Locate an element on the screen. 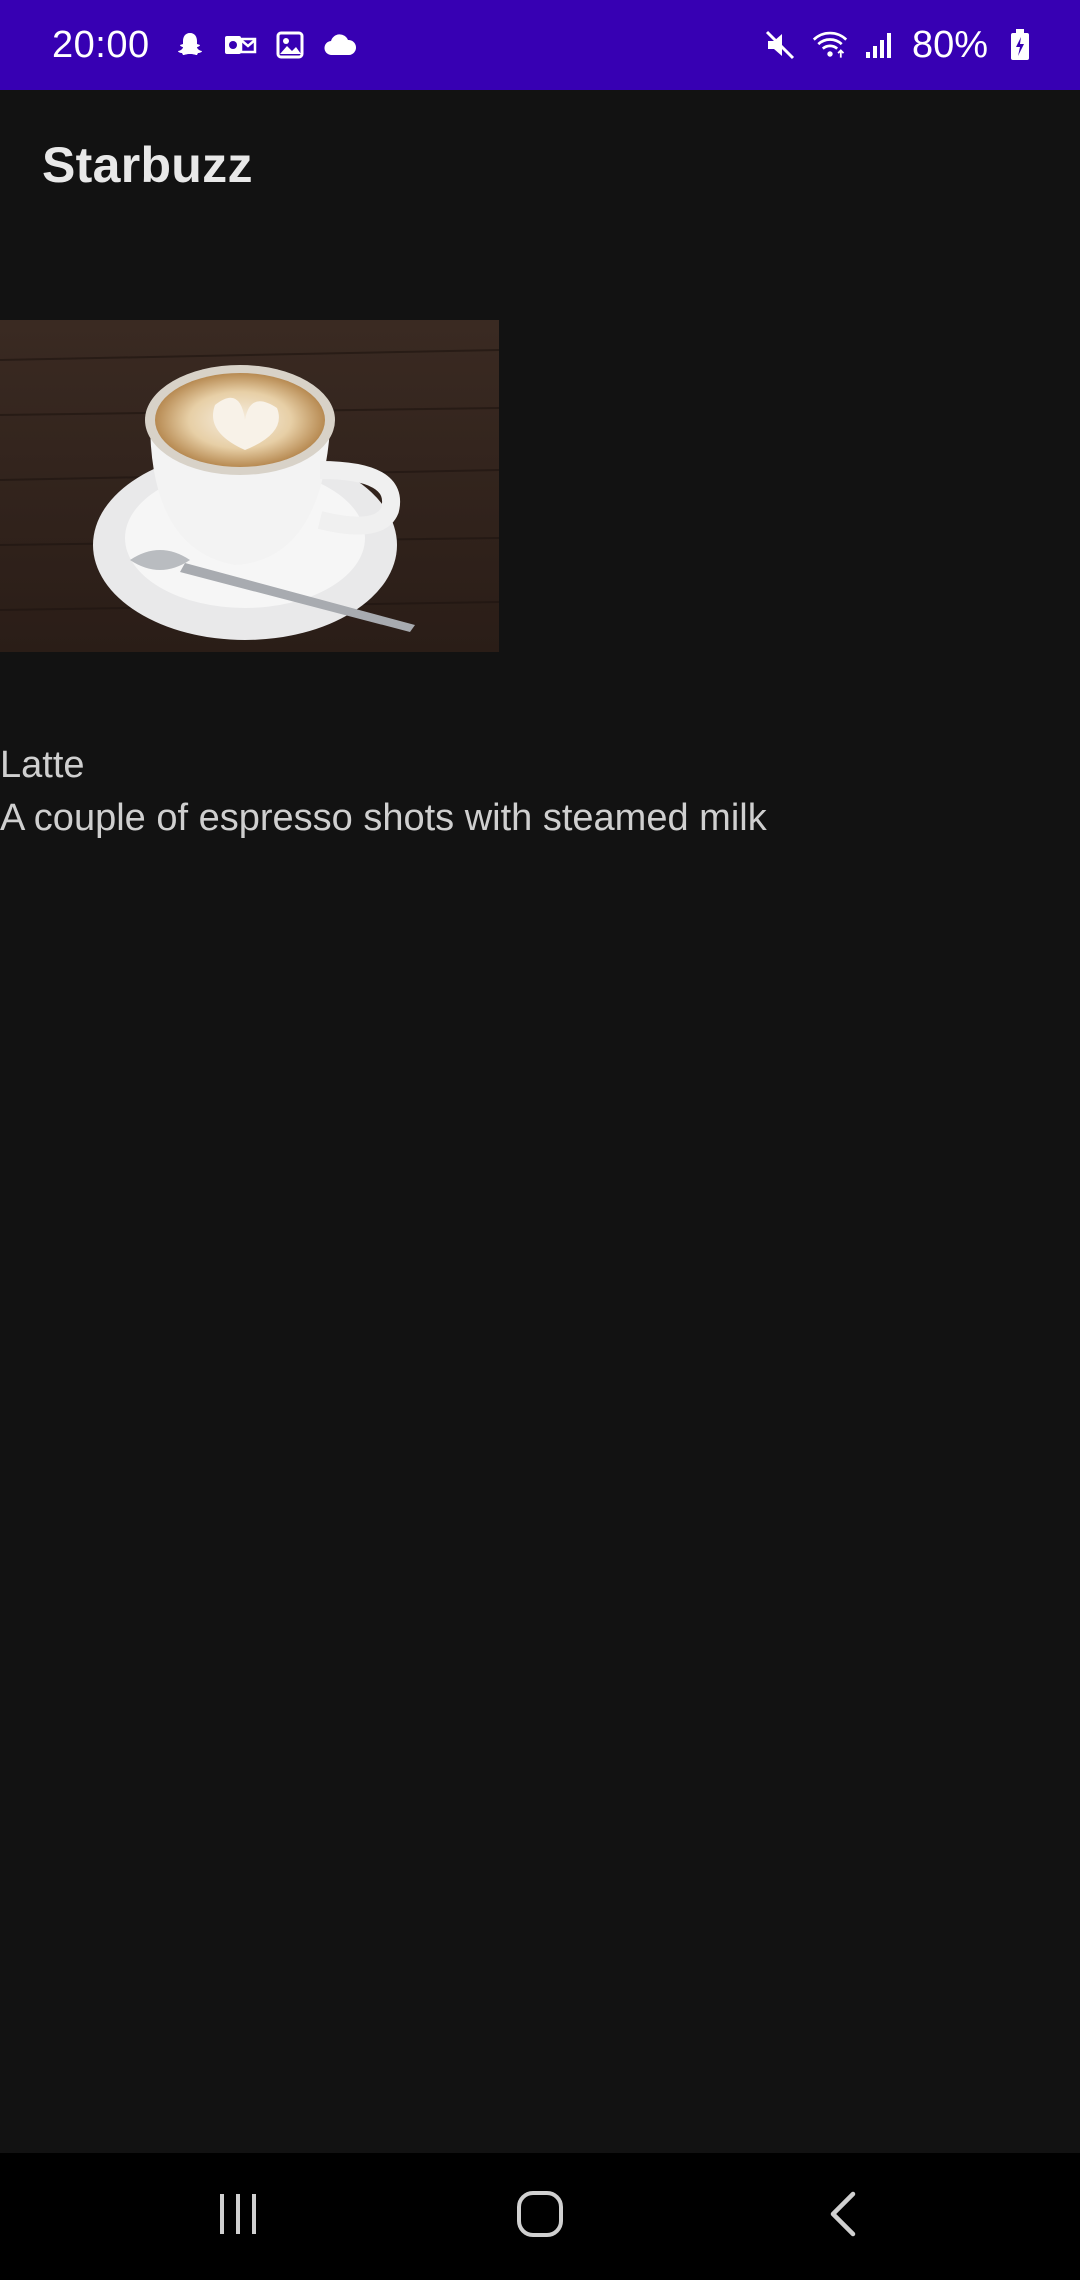 The image size is (1080, 2280). mute-icon is located at coordinates (780, 45).